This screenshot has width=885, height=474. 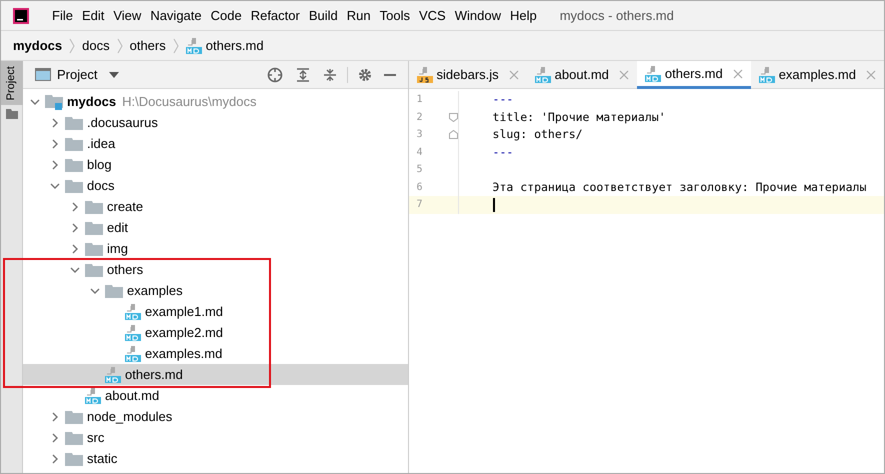 What do you see at coordinates (617, 15) in the screenshot?
I see `window-title: mydocs - others.md` at bounding box center [617, 15].